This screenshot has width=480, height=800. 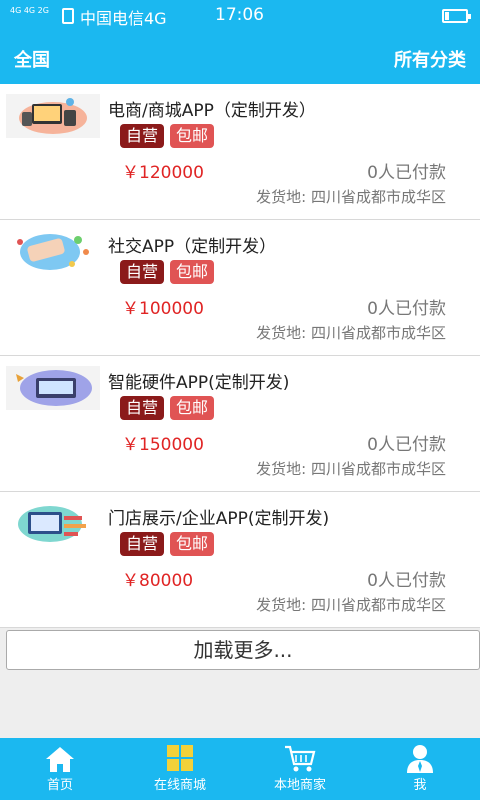 What do you see at coordinates (430, 59) in the screenshot?
I see `all-categories-button: 所有分类` at bounding box center [430, 59].